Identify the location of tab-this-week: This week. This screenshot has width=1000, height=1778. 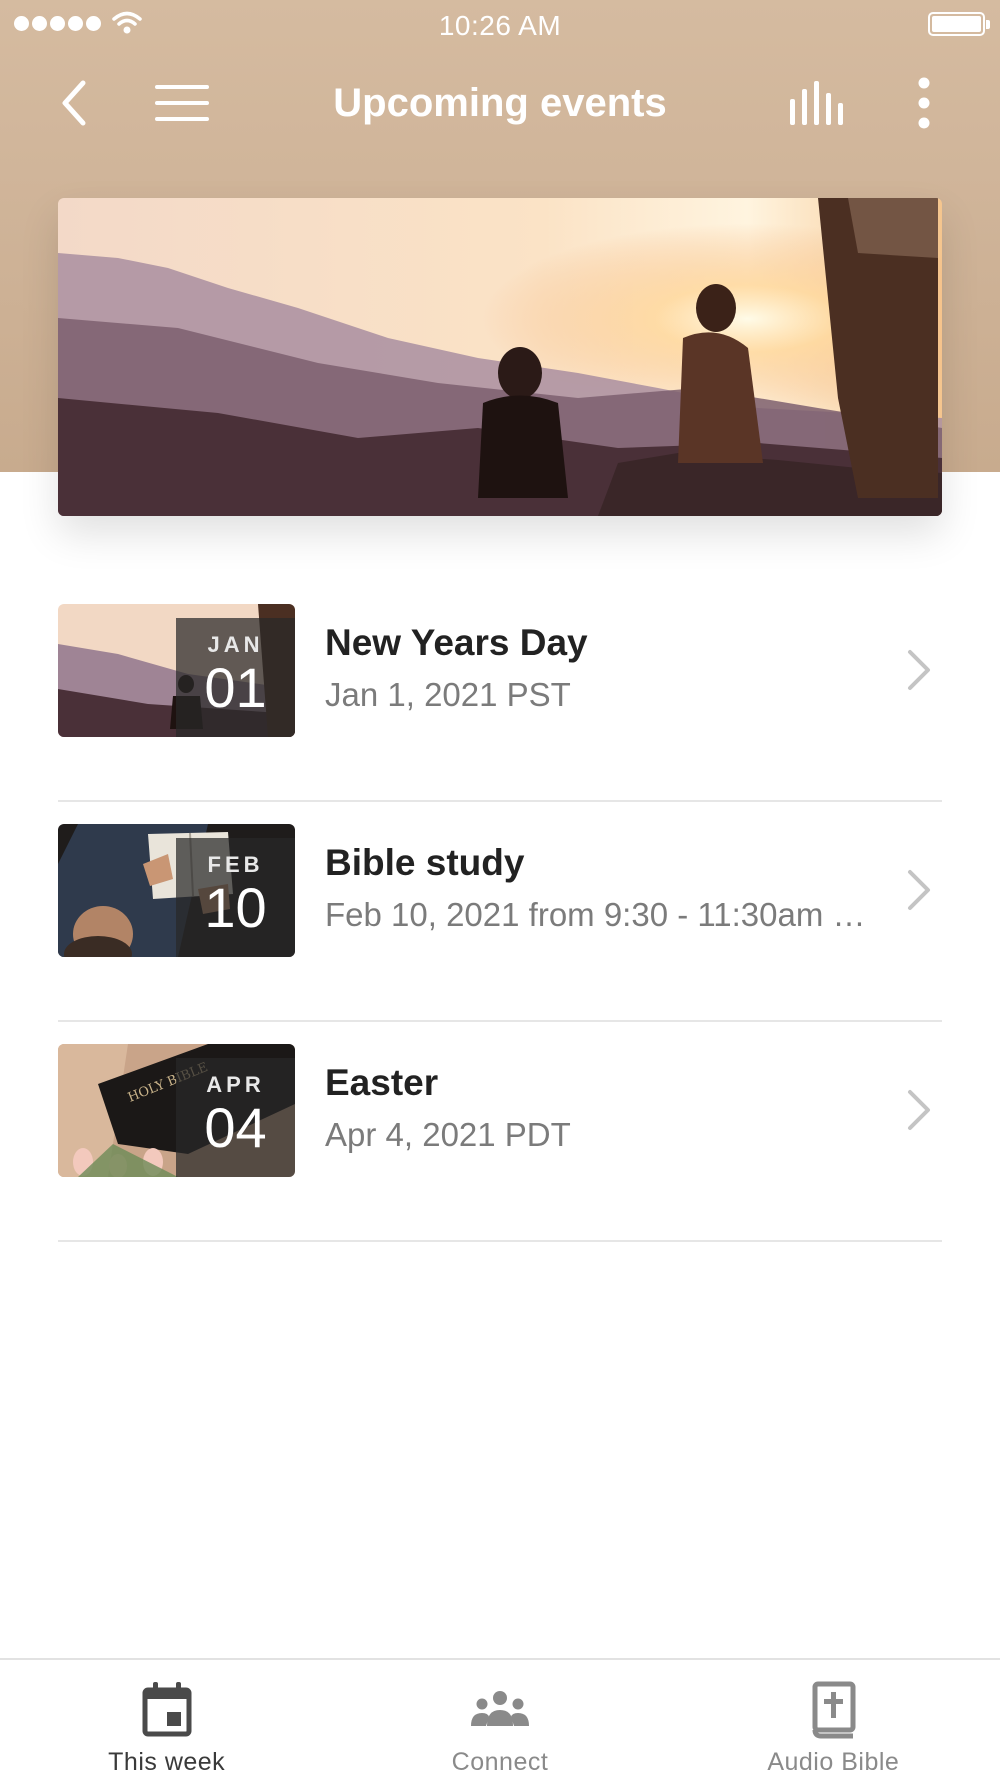
(166, 1719).